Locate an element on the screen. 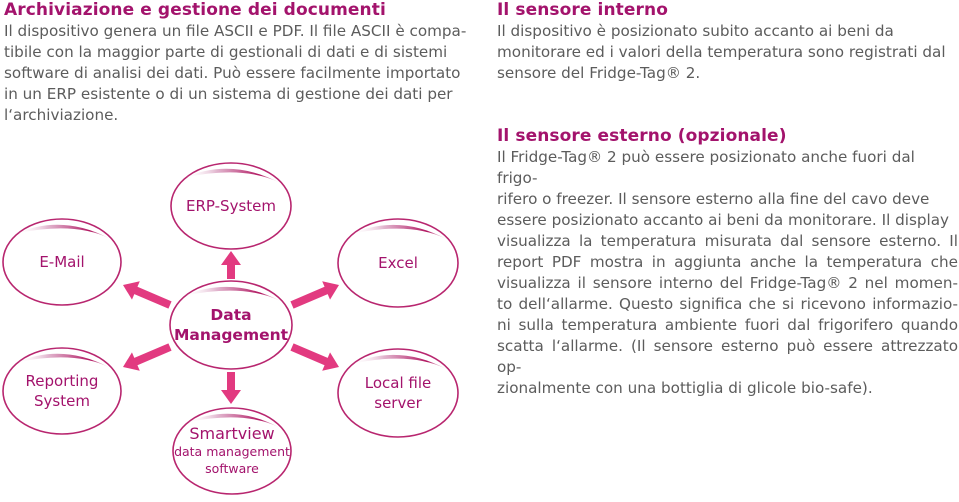 The image size is (959, 502). node-excel: Excel is located at coordinates (398, 263).